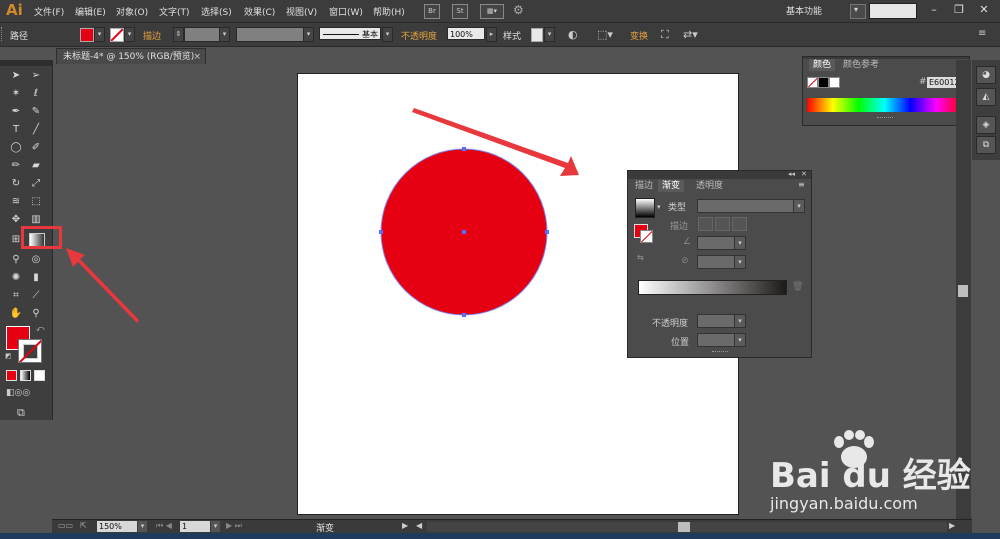 This screenshot has height=539, width=1000. Describe the element at coordinates (834, 82) in the screenshot. I see `white-swatch` at that location.